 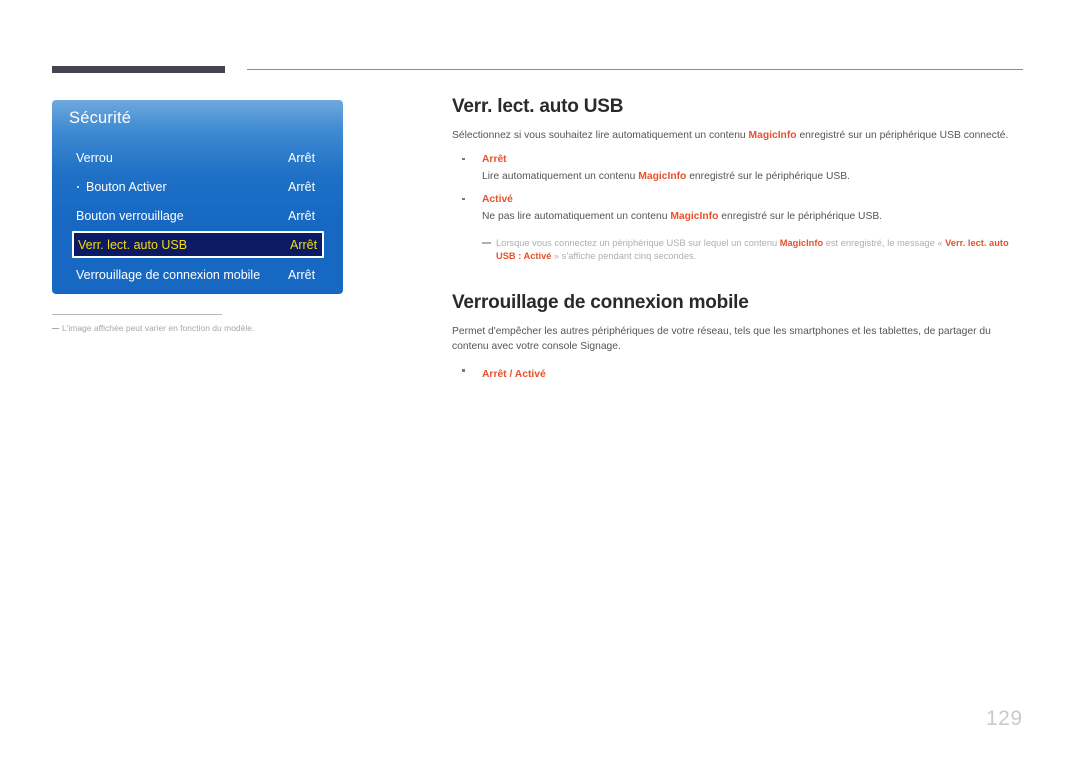 What do you see at coordinates (486, 242) in the screenshot?
I see `note-dash-icon` at bounding box center [486, 242].